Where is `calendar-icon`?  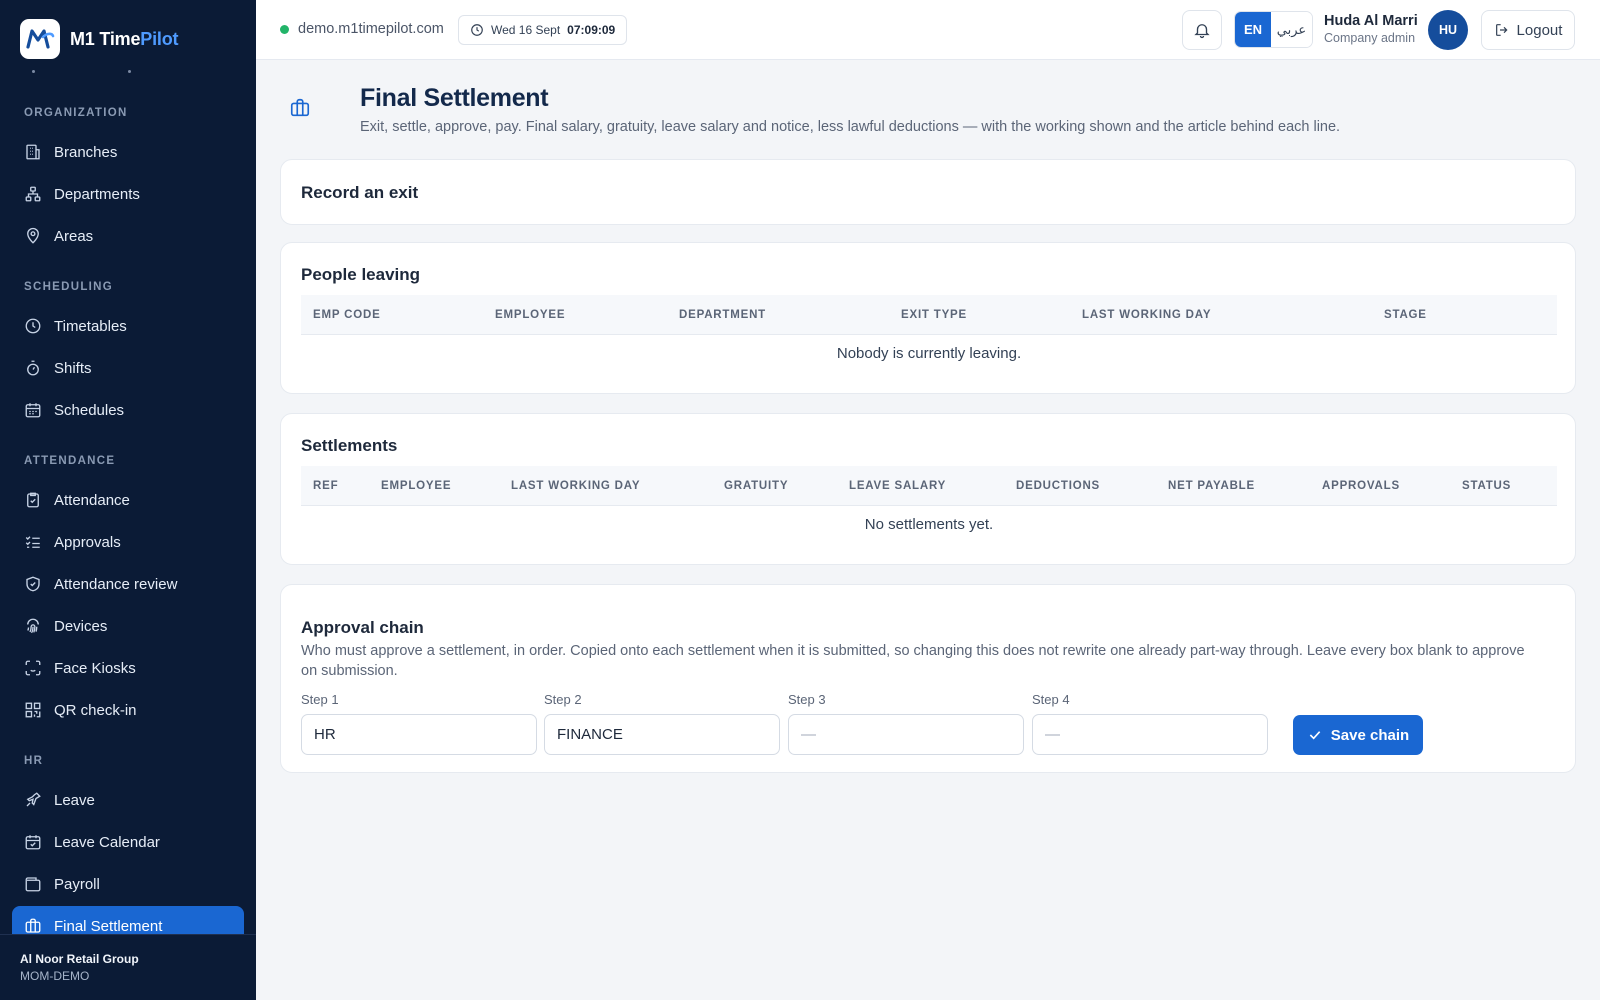 calendar-icon is located at coordinates (33, 410).